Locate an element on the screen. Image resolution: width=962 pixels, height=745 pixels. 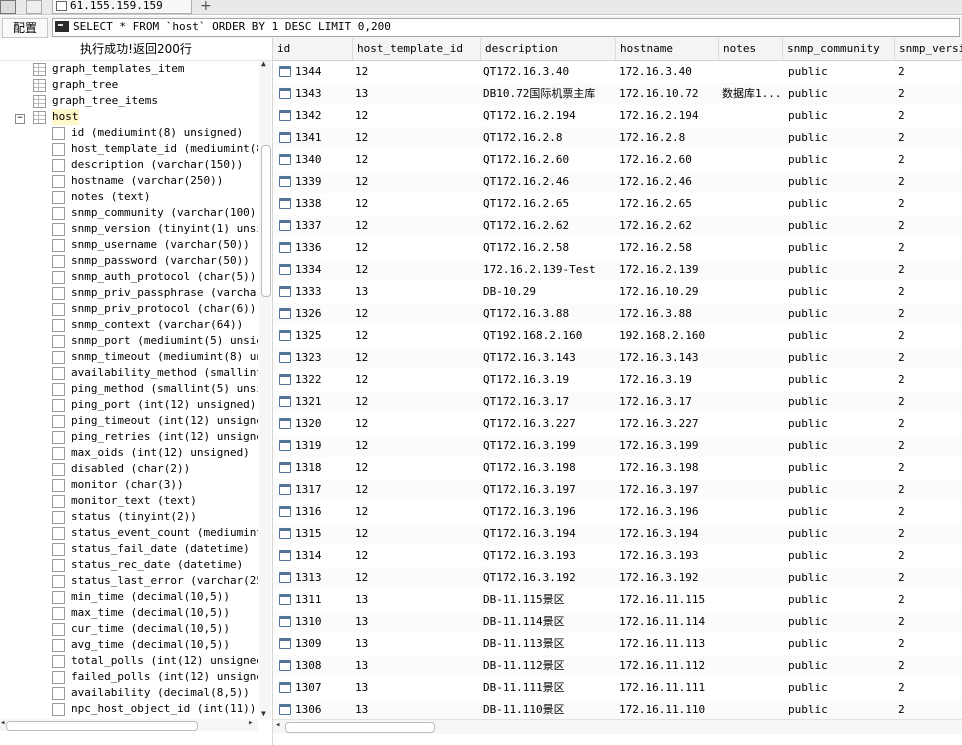
tree-item-column: snmp_priv_passphrase (varchar(200 is located at coordinates (129, 293).